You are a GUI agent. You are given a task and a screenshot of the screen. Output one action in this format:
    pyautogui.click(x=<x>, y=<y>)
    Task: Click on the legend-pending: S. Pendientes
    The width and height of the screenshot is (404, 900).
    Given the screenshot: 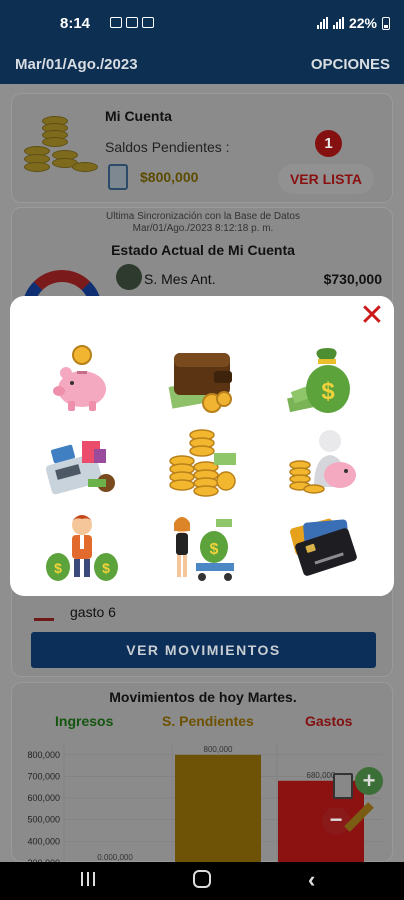 What is the action you would take?
    pyautogui.click(x=208, y=721)
    